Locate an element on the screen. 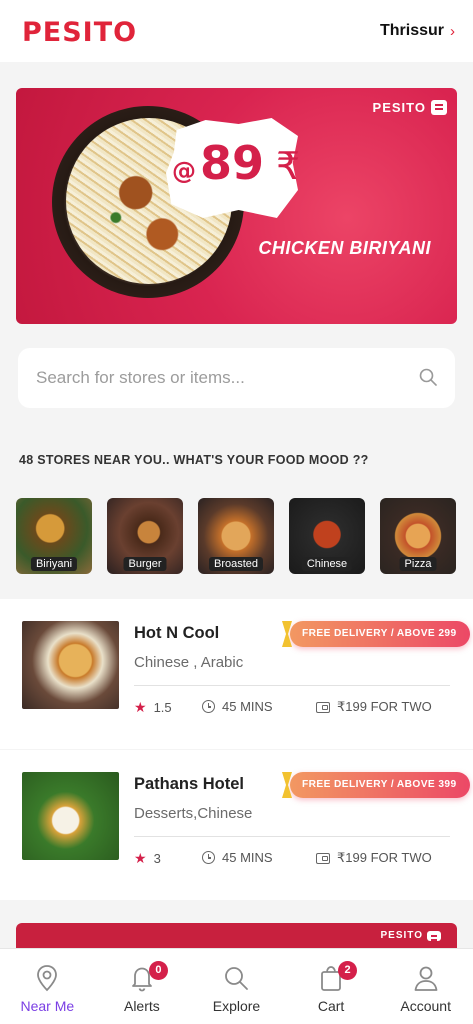 Image resolution: width=473 pixels, height=1024 pixels. nav-label: Cart is located at coordinates (331, 1006).